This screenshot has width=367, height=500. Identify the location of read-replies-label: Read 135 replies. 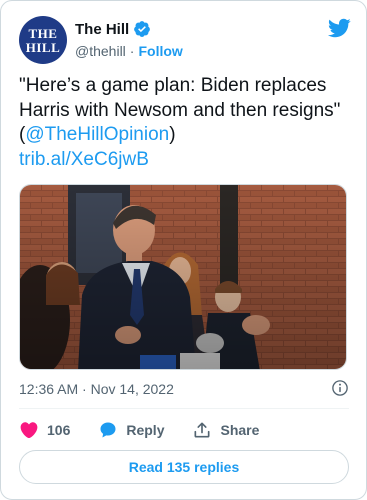
(184, 467).